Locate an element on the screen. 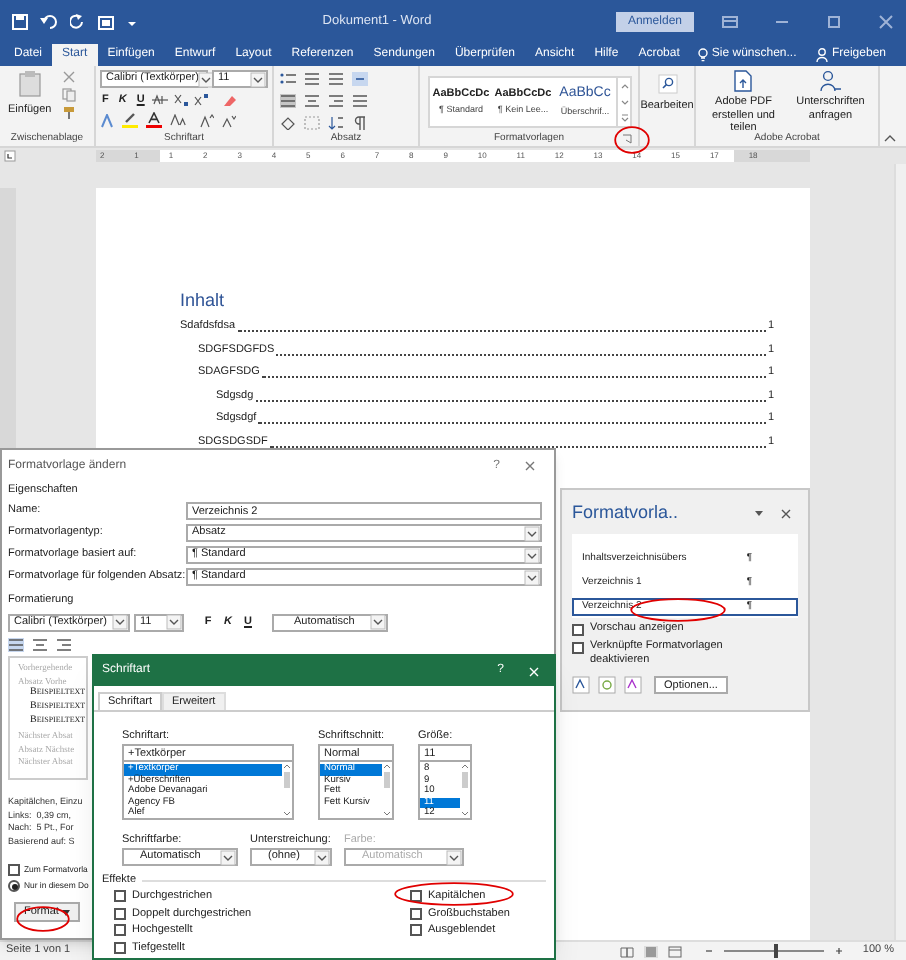 Image resolution: width=906 pixels, height=960 pixels. ribbon-display-icon is located at coordinates (730, 22).